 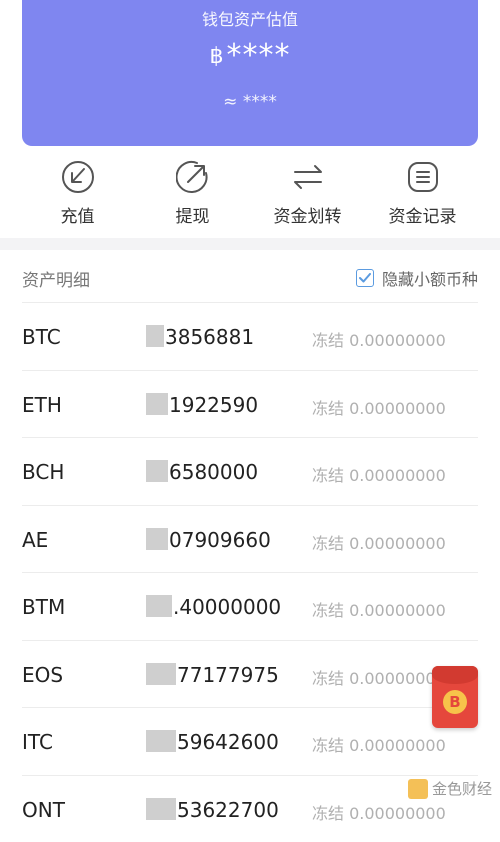 I want to click on asset-detail-header: 资产明细 隐藏小额币种, so click(x=250, y=279).